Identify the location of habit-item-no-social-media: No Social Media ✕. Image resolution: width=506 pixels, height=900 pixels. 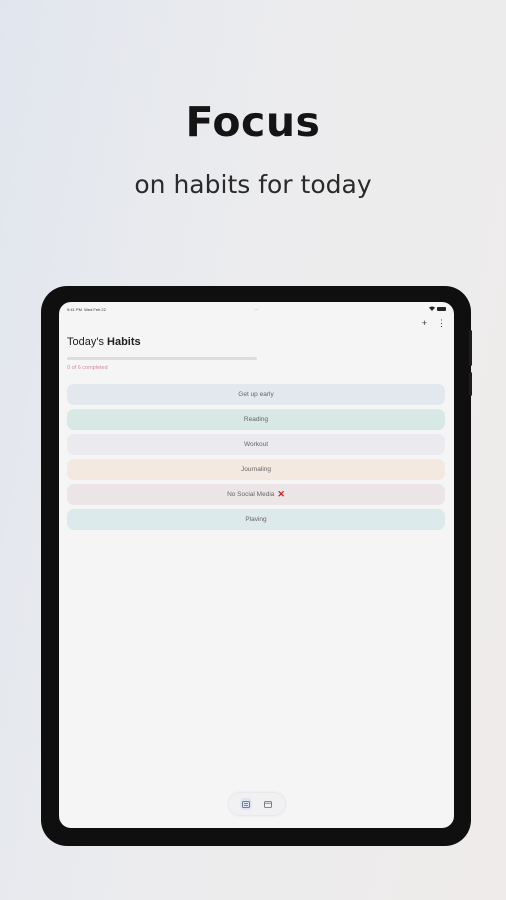
(256, 494).